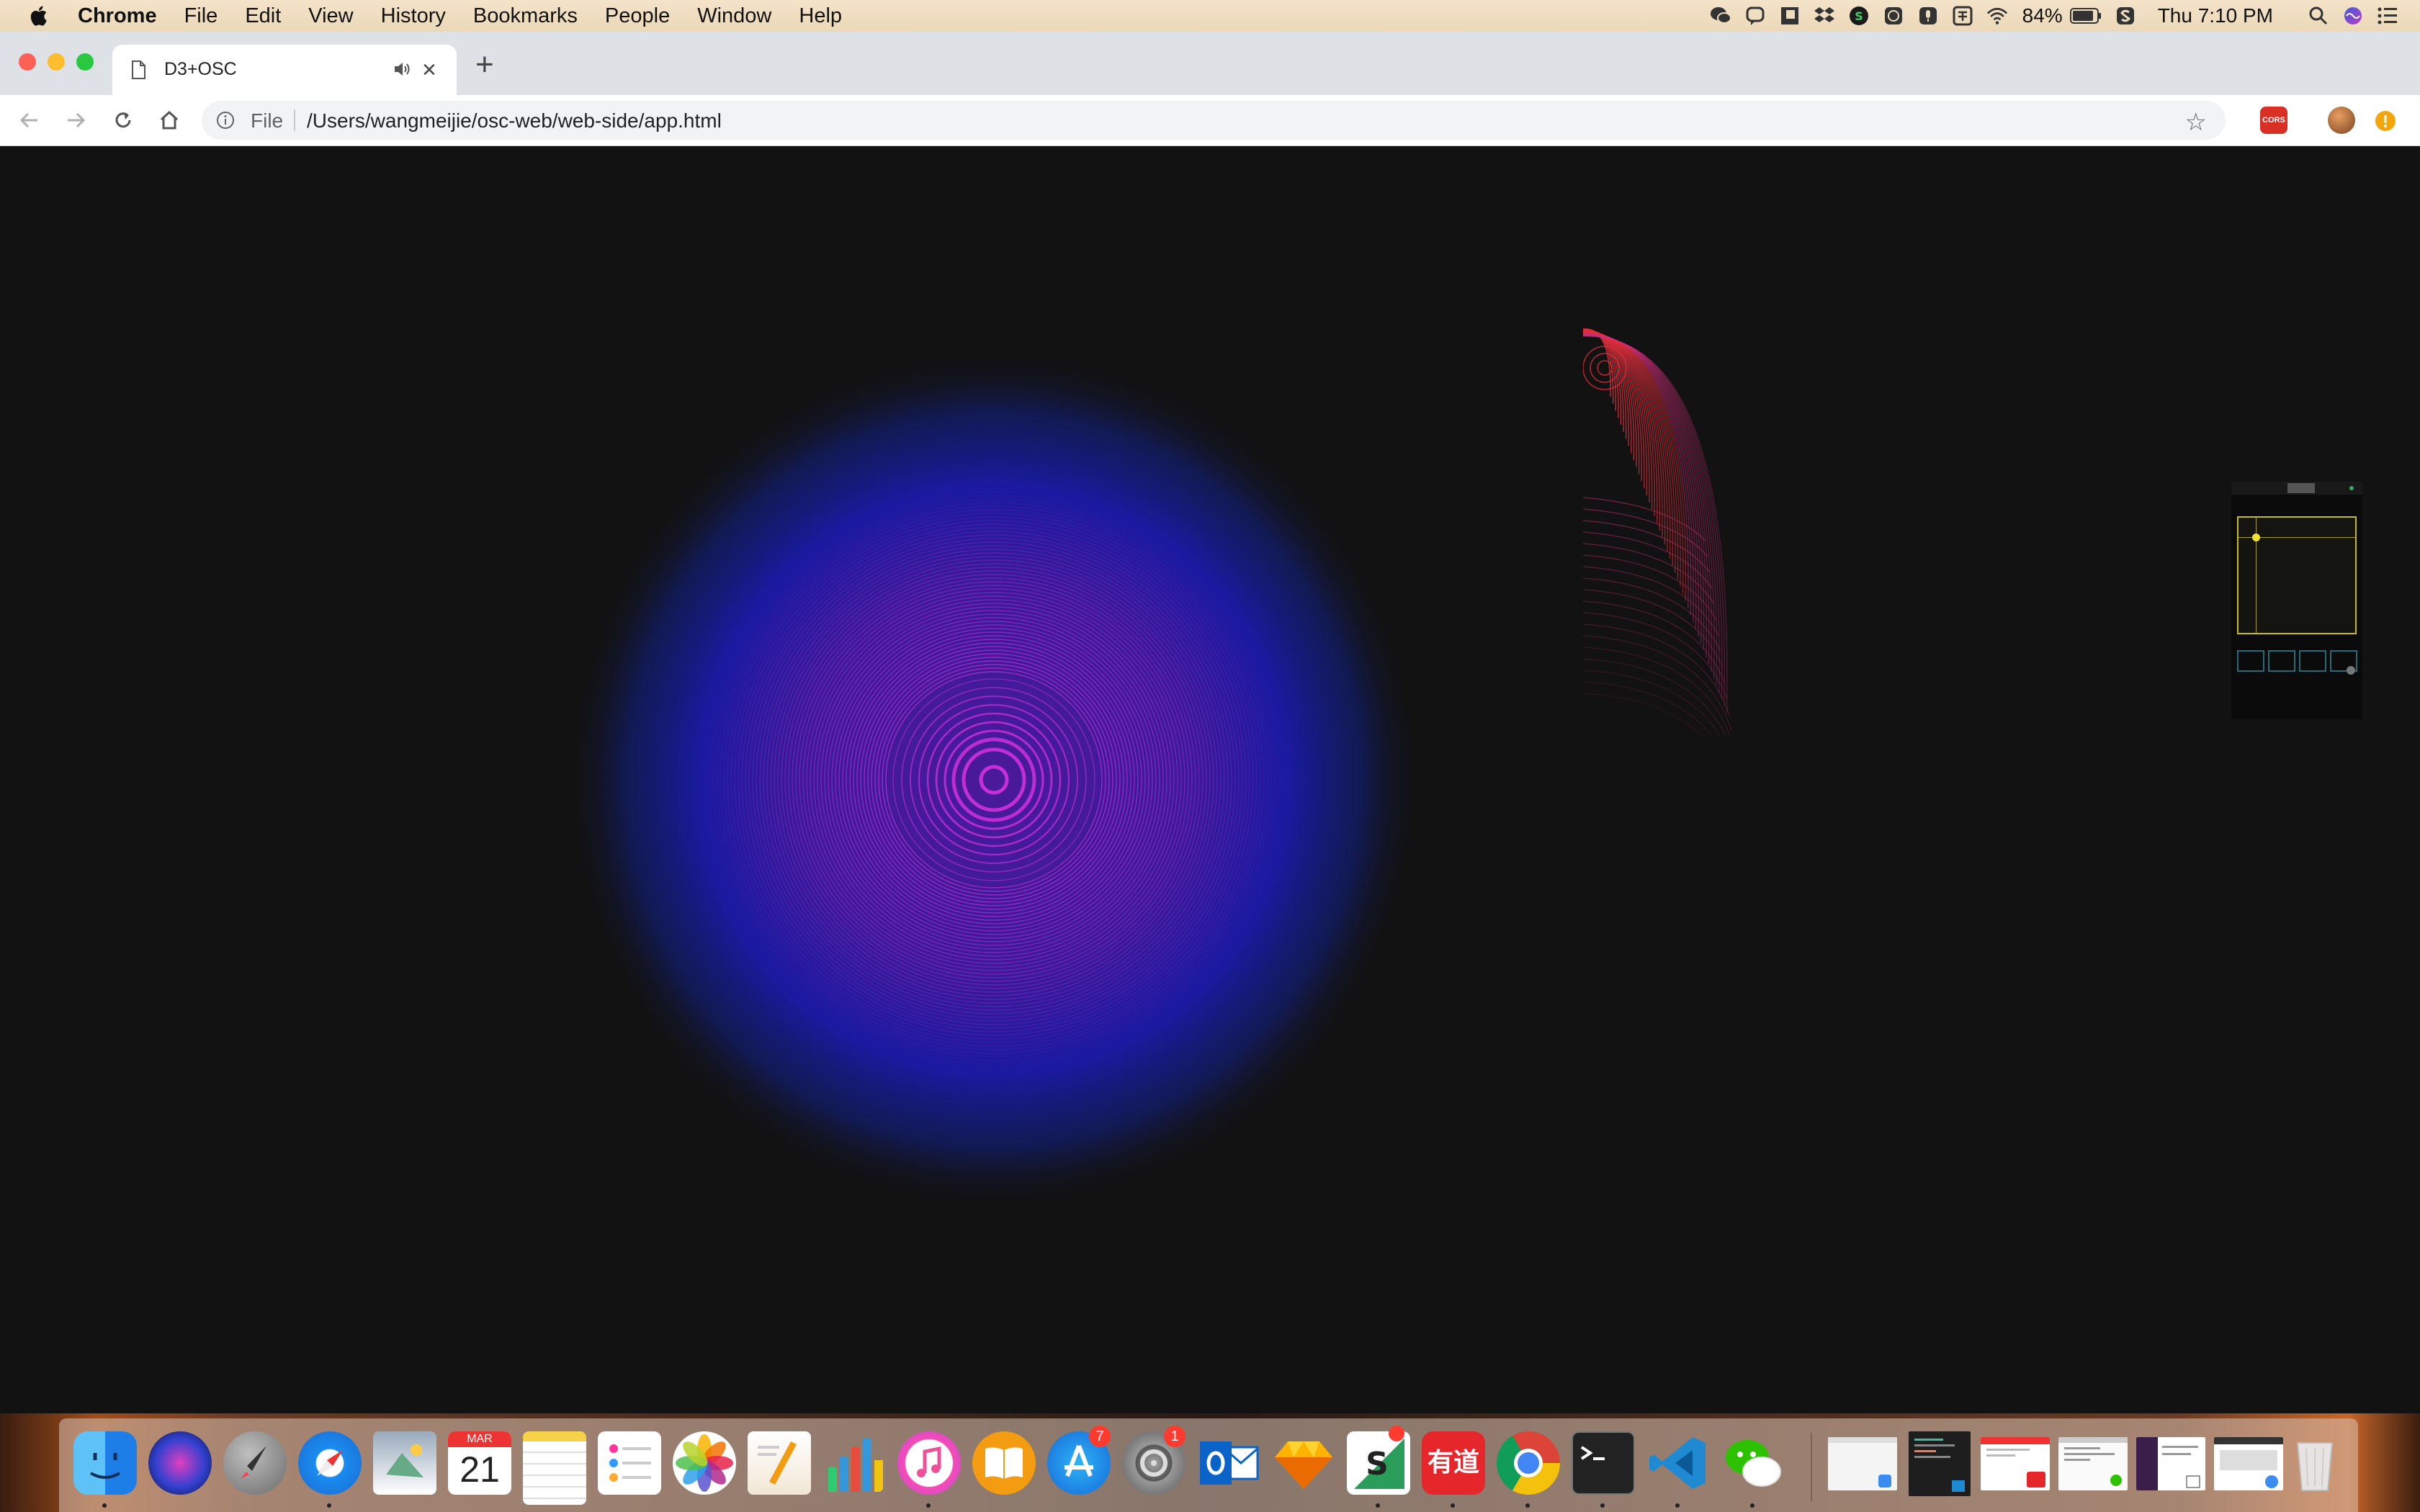 The width and height of the screenshot is (2420, 1512). Describe the element at coordinates (637, 16) in the screenshot. I see `menu-people: People` at that location.